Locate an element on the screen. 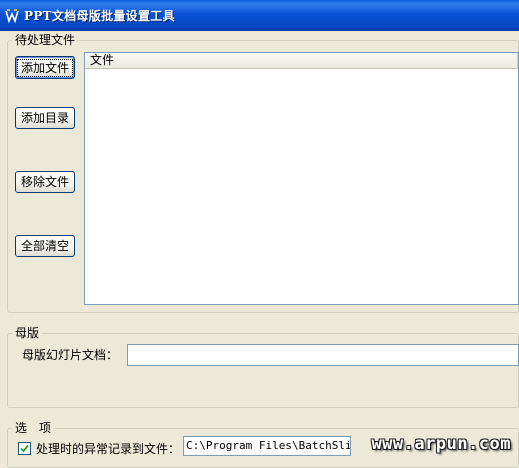 The width and height of the screenshot is (519, 468). column-header-file: 文件 is located at coordinates (301, 60).